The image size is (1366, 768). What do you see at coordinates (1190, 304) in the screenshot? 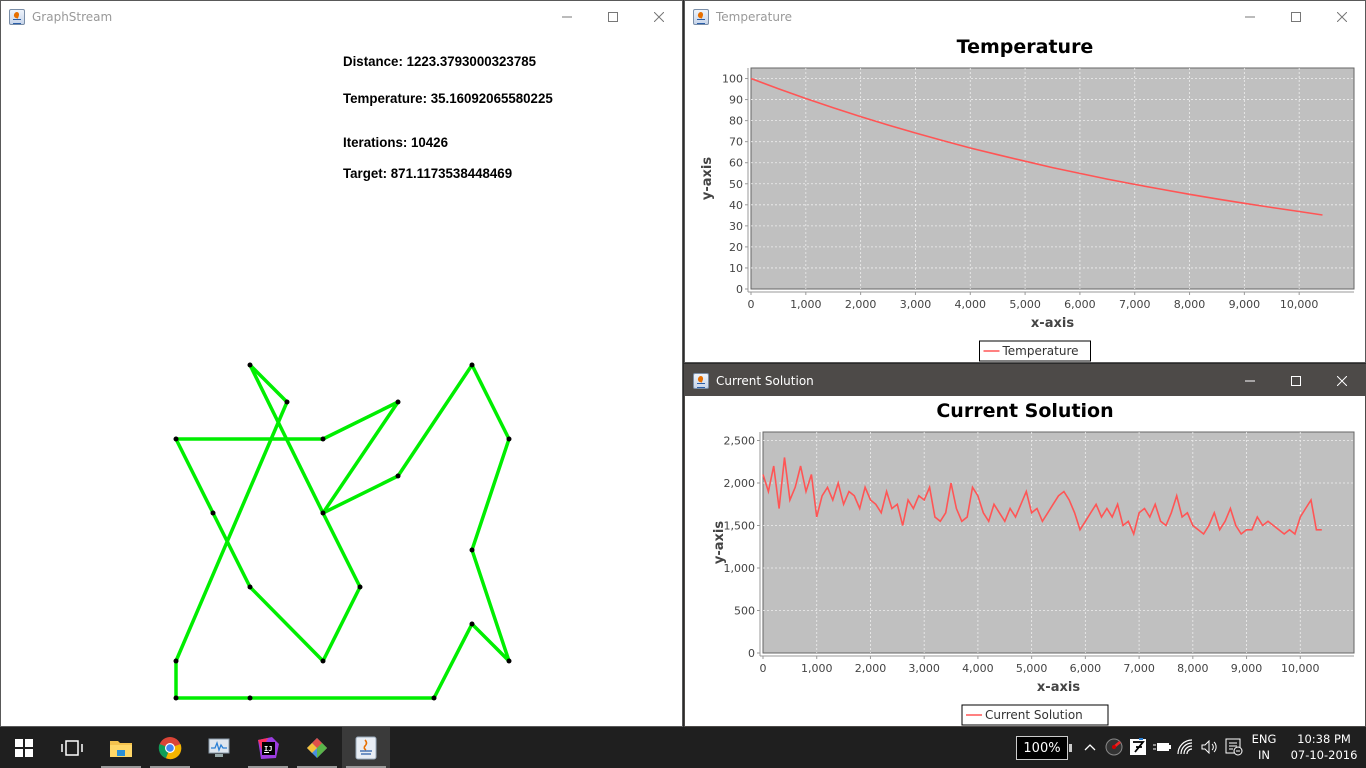
I see `x-tick-label: 8,000` at bounding box center [1190, 304].